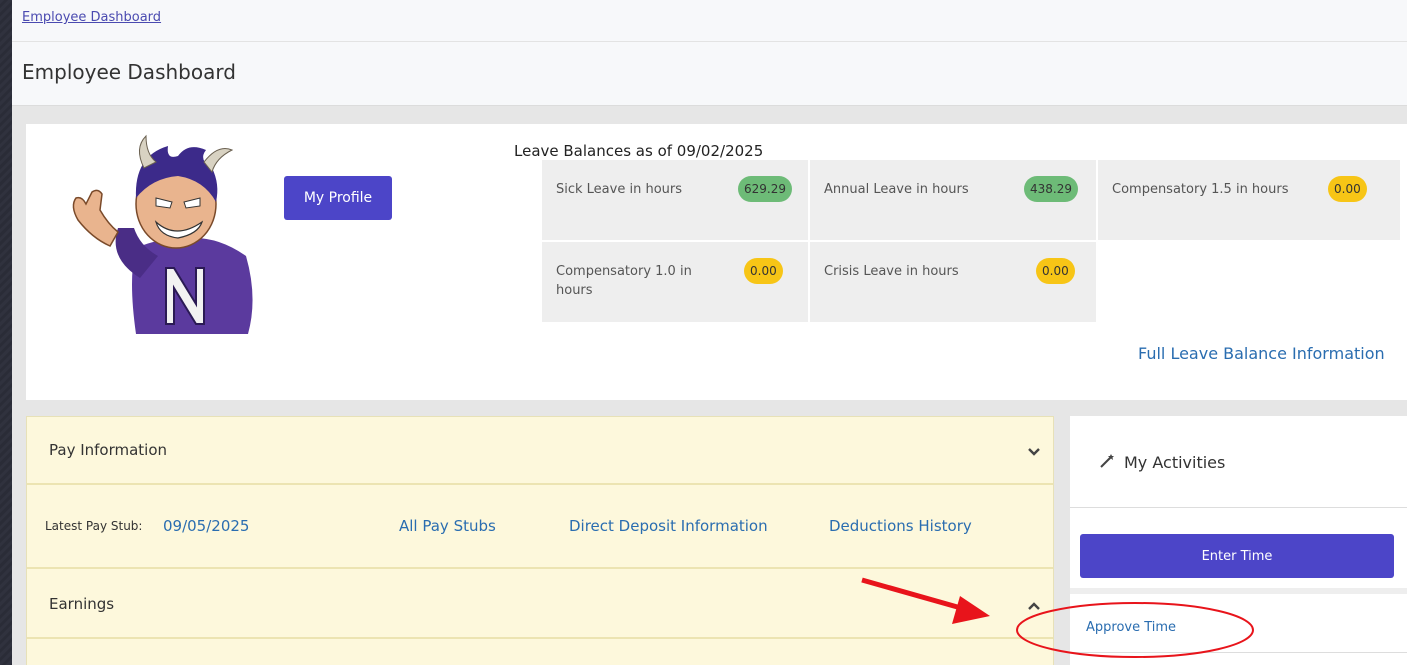  What do you see at coordinates (1131, 627) in the screenshot?
I see `approve-time-link: Approve Time` at bounding box center [1131, 627].